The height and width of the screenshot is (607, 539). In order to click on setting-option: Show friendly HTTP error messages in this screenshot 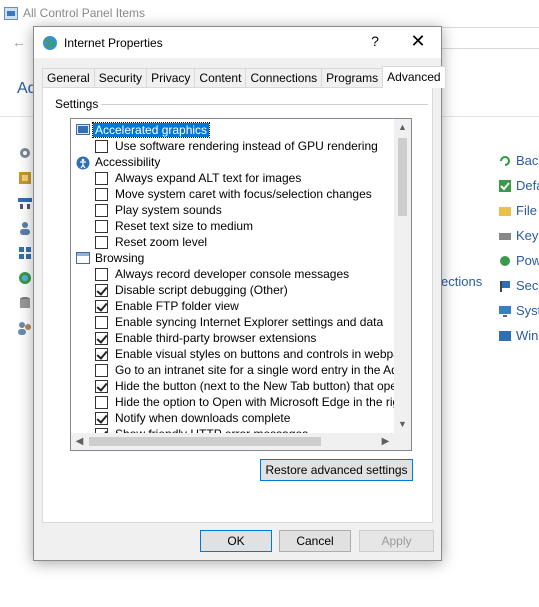, I will do `click(232, 429)`.